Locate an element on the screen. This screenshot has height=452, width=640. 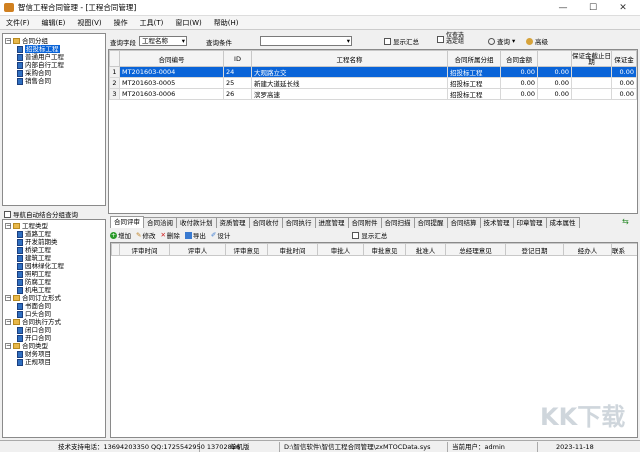
tree-item: 照明工程 is located at coordinates (54, 274).